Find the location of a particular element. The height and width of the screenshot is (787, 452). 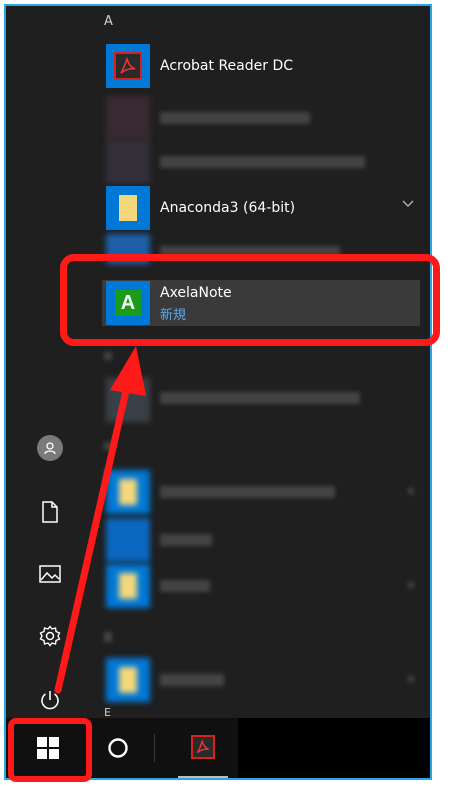

acrobat-taskbar-button is located at coordinates (203, 748).